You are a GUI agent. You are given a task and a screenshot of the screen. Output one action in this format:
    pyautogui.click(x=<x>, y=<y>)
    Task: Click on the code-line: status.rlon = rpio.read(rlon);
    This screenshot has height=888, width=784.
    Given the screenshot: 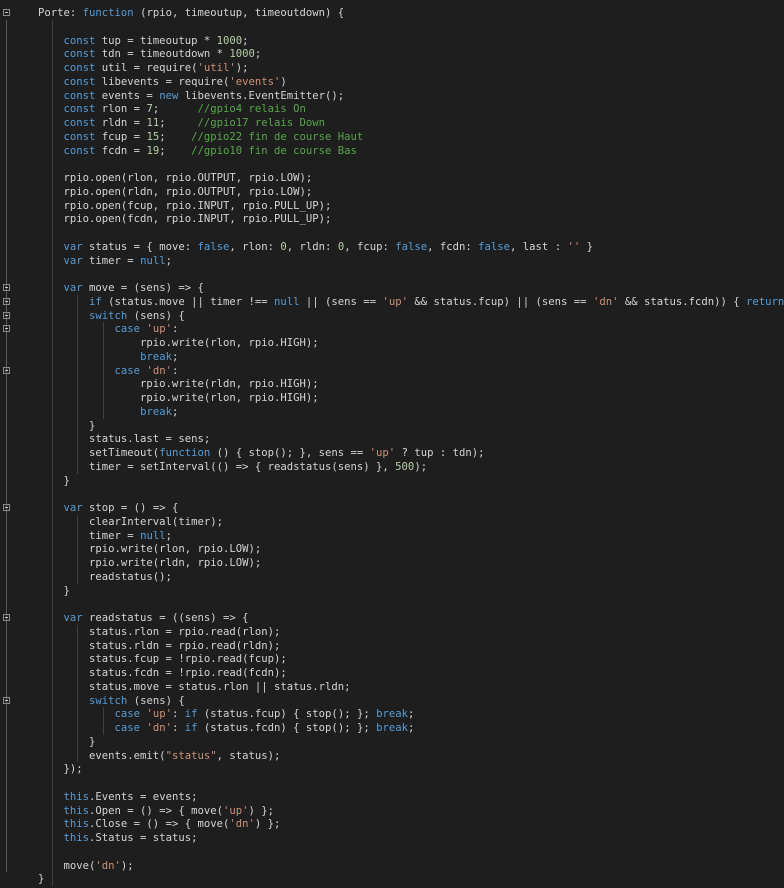 What is the action you would take?
    pyautogui.click(x=392, y=632)
    